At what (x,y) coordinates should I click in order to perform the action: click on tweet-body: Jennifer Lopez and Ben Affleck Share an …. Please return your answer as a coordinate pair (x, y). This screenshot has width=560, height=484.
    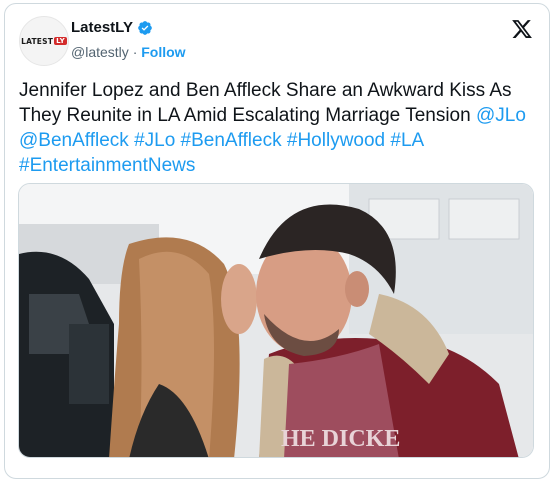
    Looking at the image, I should click on (265, 103).